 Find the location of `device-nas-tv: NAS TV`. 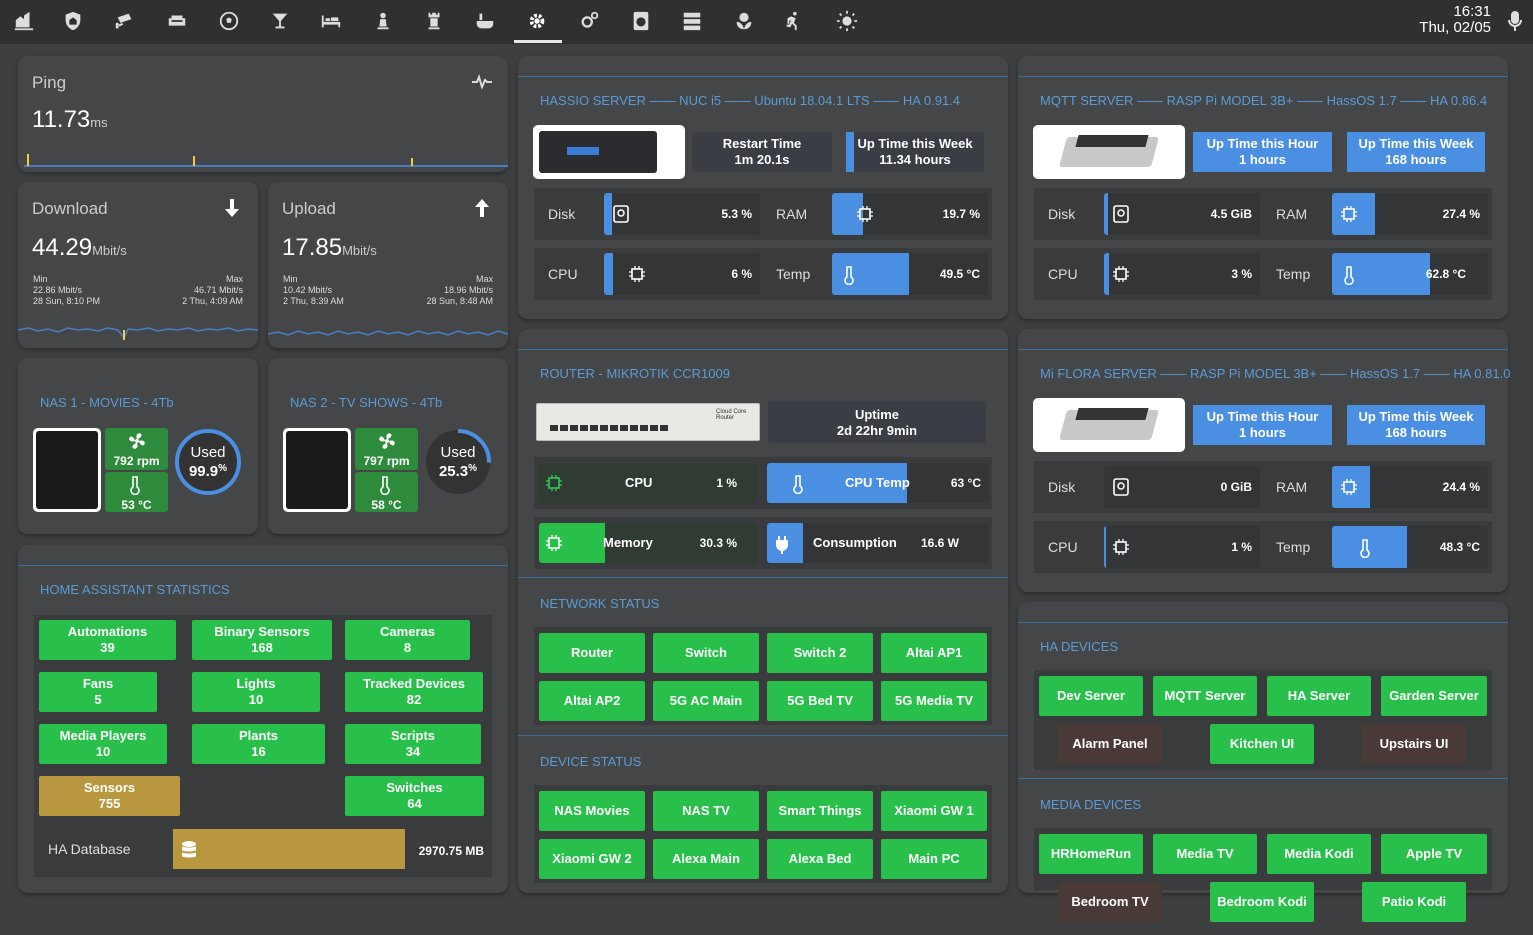

device-nas-tv: NAS TV is located at coordinates (706, 811).